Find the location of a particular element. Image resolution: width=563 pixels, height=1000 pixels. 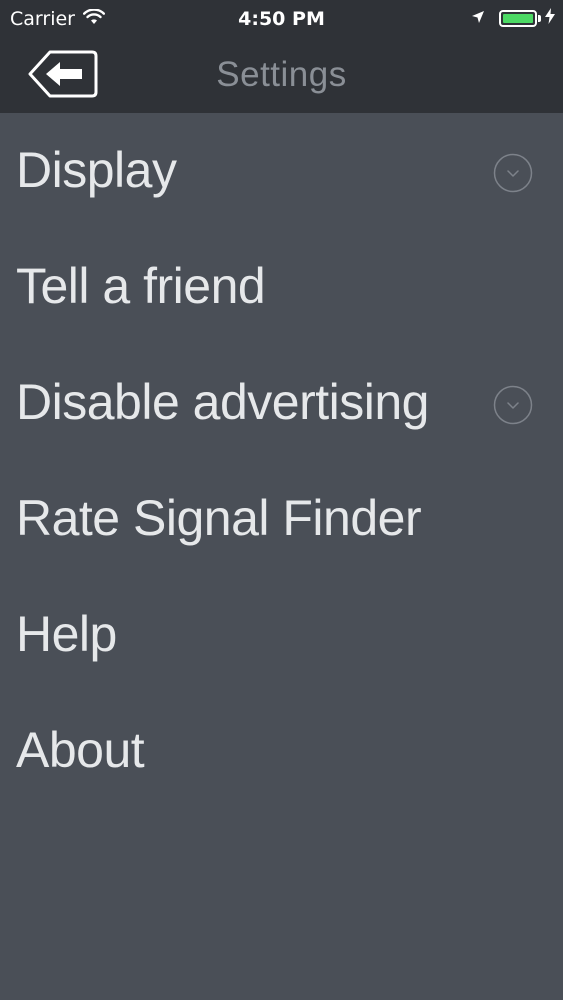

menu-item-label: Tell a friend is located at coordinates (141, 286).